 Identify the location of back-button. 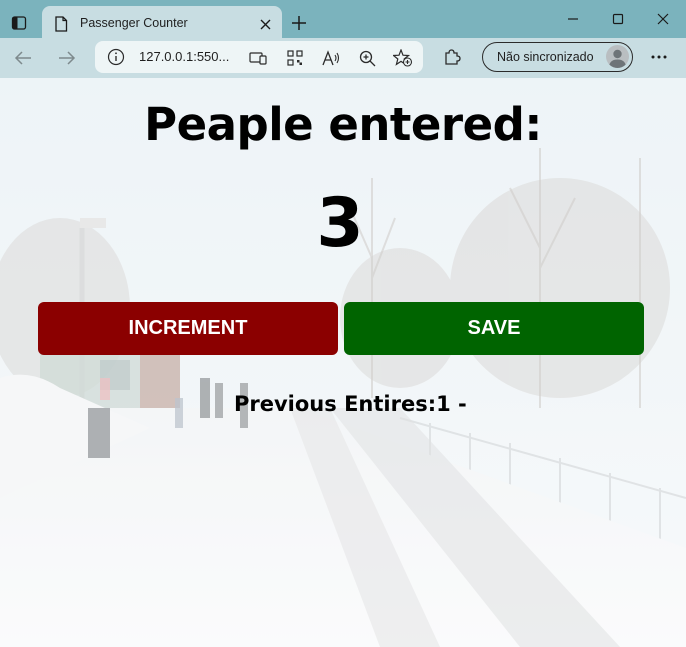
(23, 58).